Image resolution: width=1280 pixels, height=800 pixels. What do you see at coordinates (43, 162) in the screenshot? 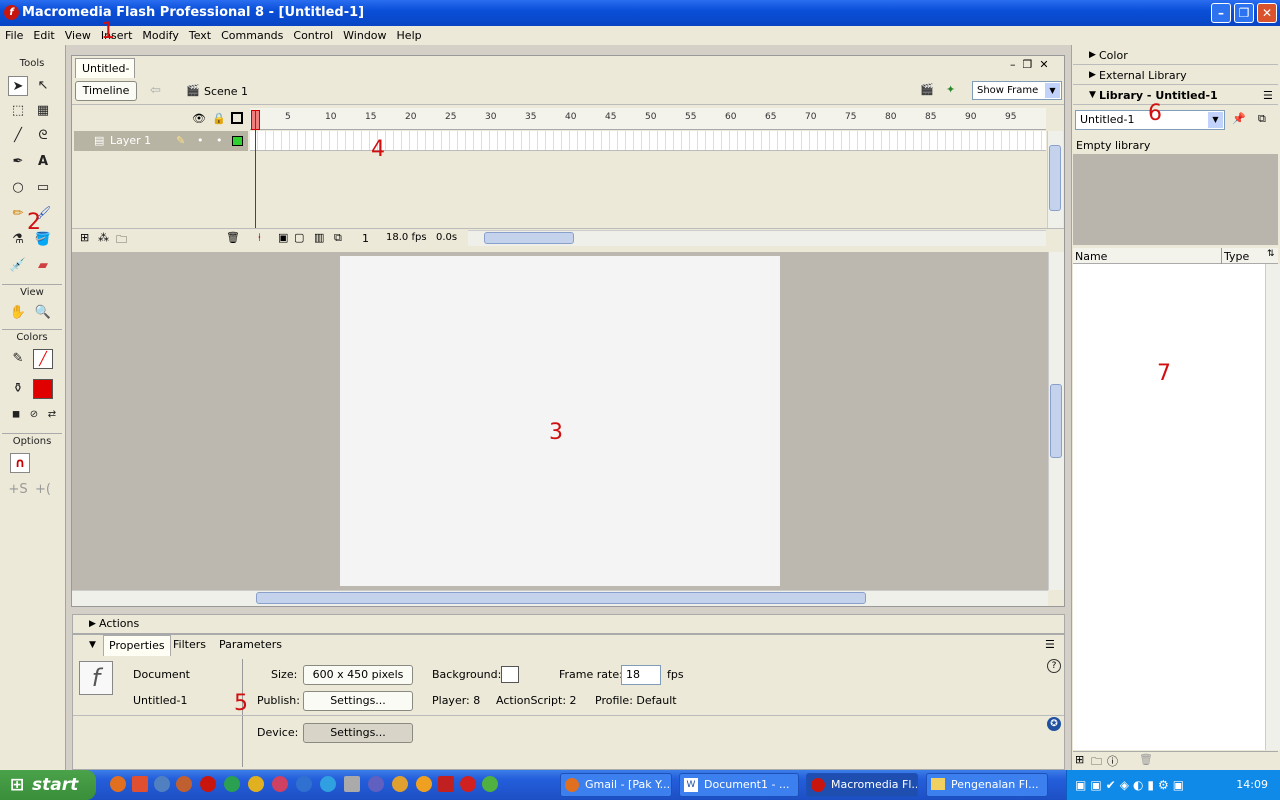
I see `text-tool-icon: A` at bounding box center [43, 162].